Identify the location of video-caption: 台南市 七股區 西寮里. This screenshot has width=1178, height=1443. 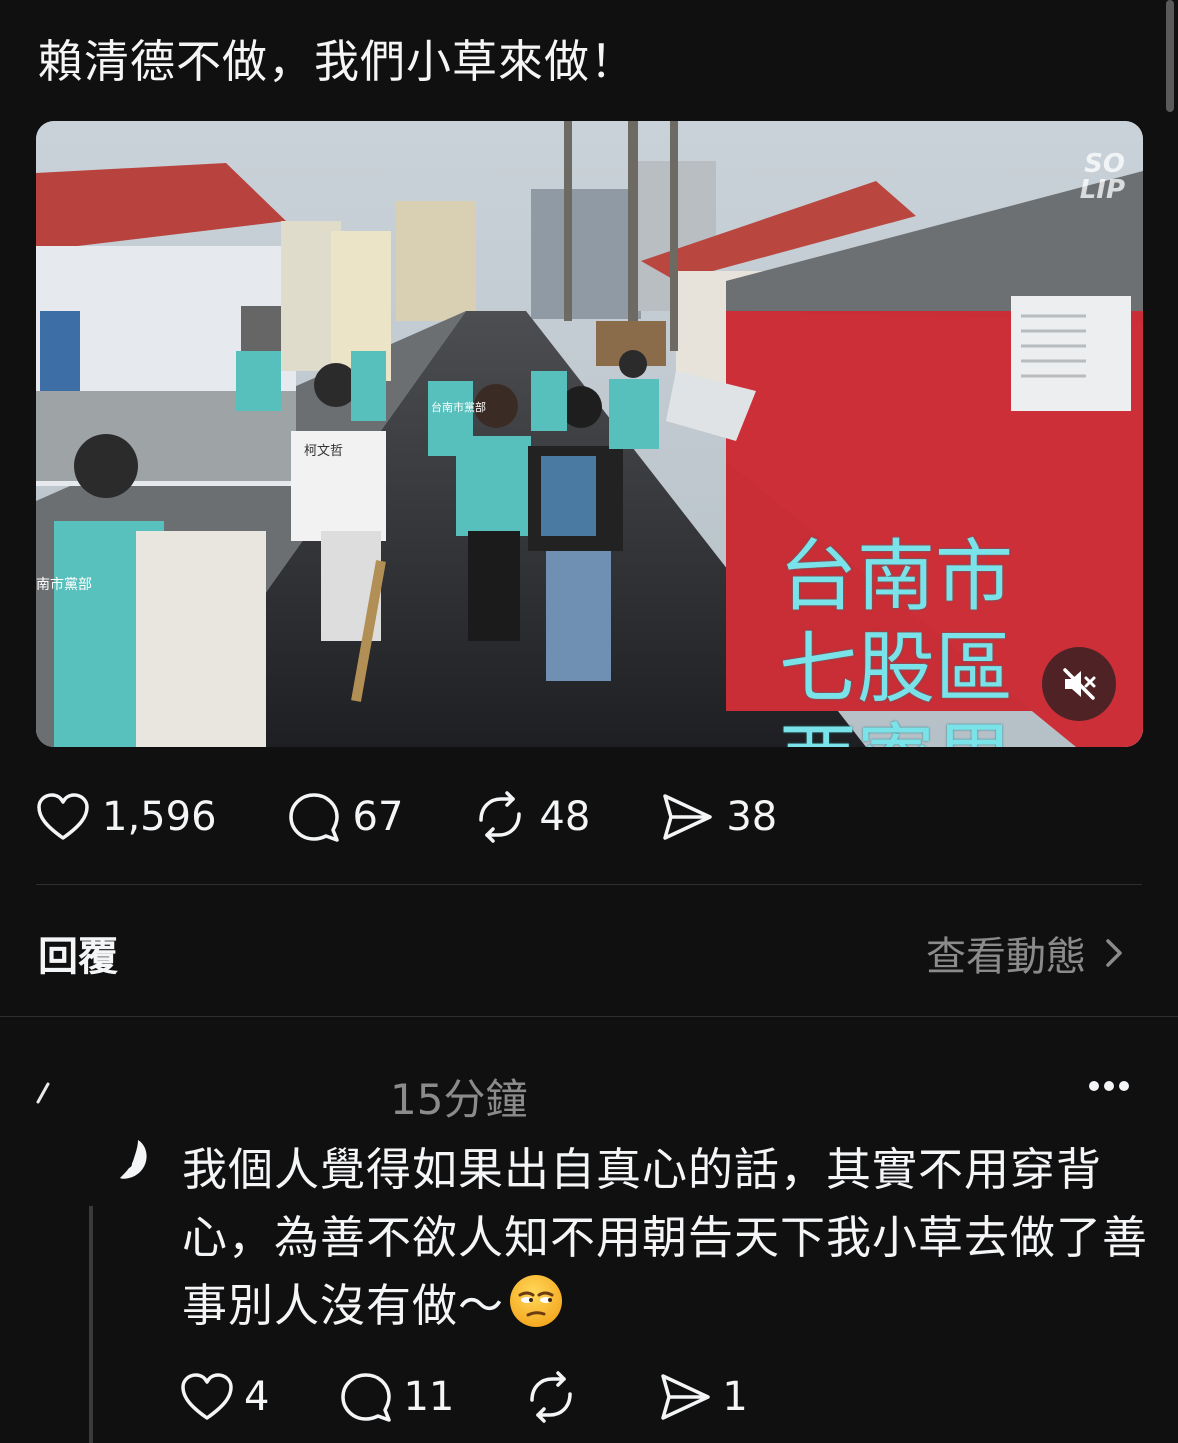
(896, 639).